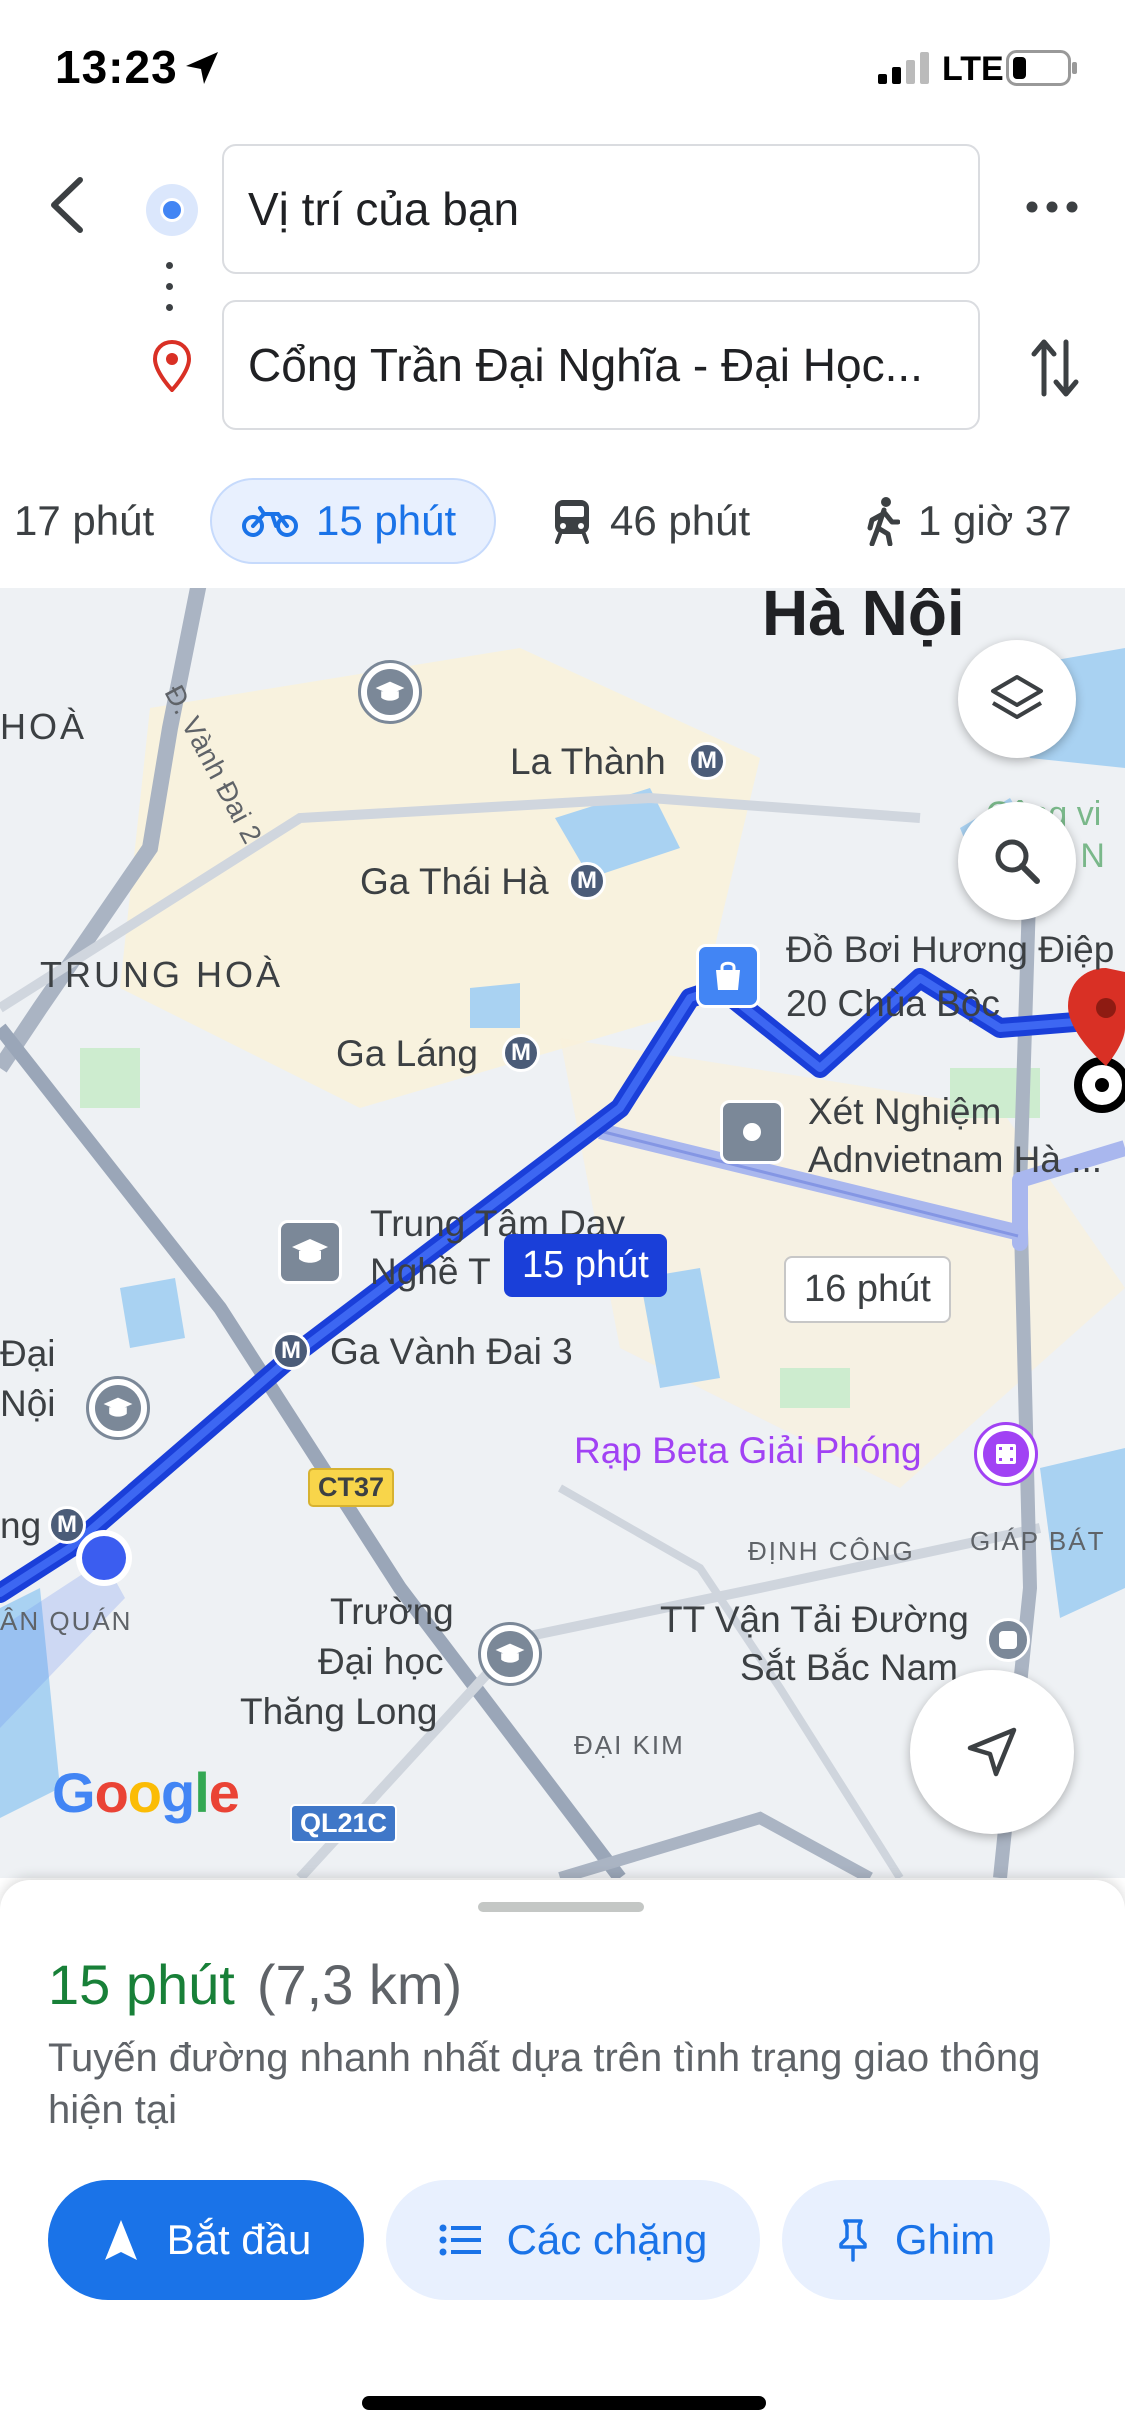  Describe the element at coordinates (905, 1111) in the screenshot. I see `poi-label-lab: Xét Nghiệm` at that location.